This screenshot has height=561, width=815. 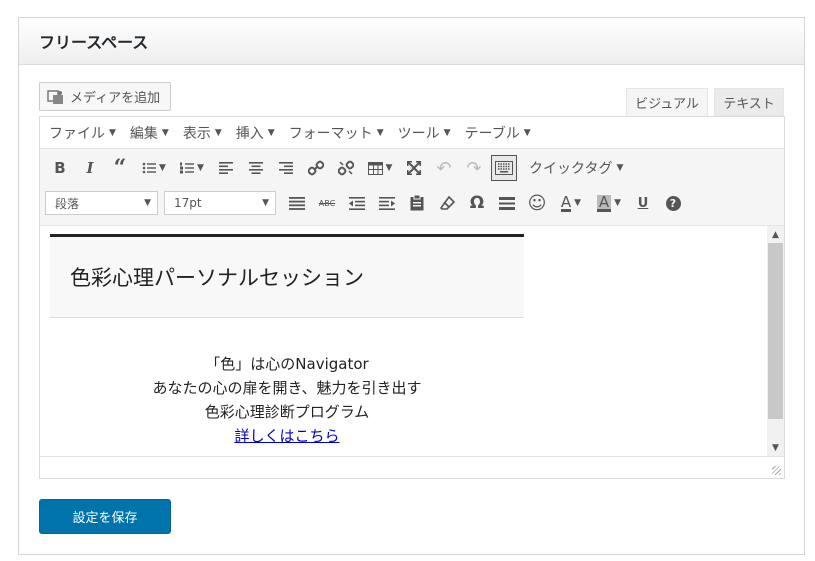 I want to click on panel-title: フリースペース, so click(x=94, y=42).